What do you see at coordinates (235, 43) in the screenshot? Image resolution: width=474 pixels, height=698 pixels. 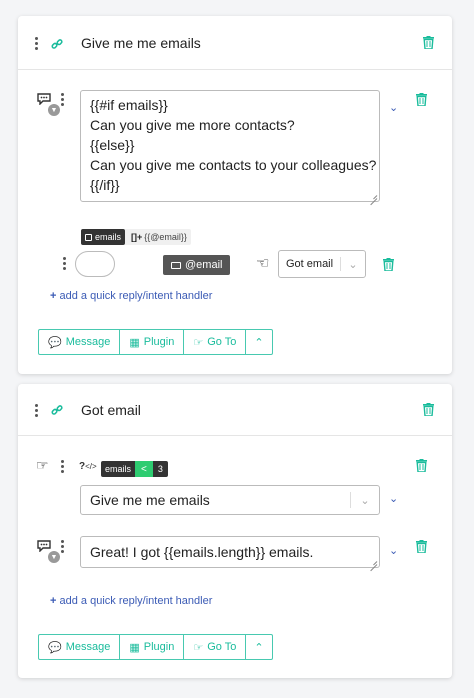 I see `card-header: Give me me emails` at bounding box center [235, 43].